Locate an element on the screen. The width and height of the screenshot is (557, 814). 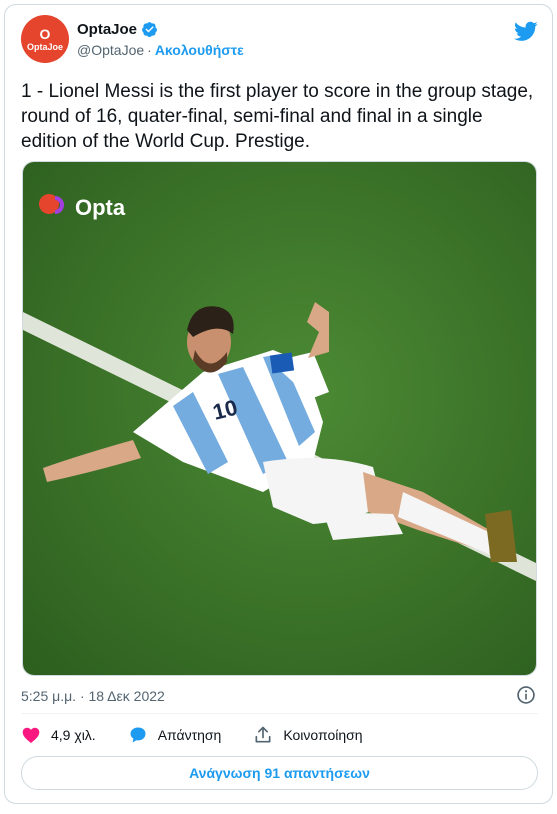
author-name-row: OptaJoe is located at coordinates (117, 29).